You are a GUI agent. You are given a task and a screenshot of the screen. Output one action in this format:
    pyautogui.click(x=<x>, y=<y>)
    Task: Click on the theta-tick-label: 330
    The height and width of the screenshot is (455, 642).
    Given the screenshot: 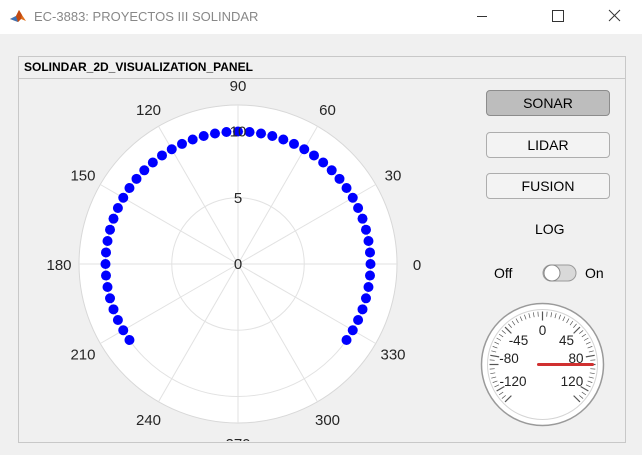 What is the action you would take?
    pyautogui.click(x=393, y=355)
    